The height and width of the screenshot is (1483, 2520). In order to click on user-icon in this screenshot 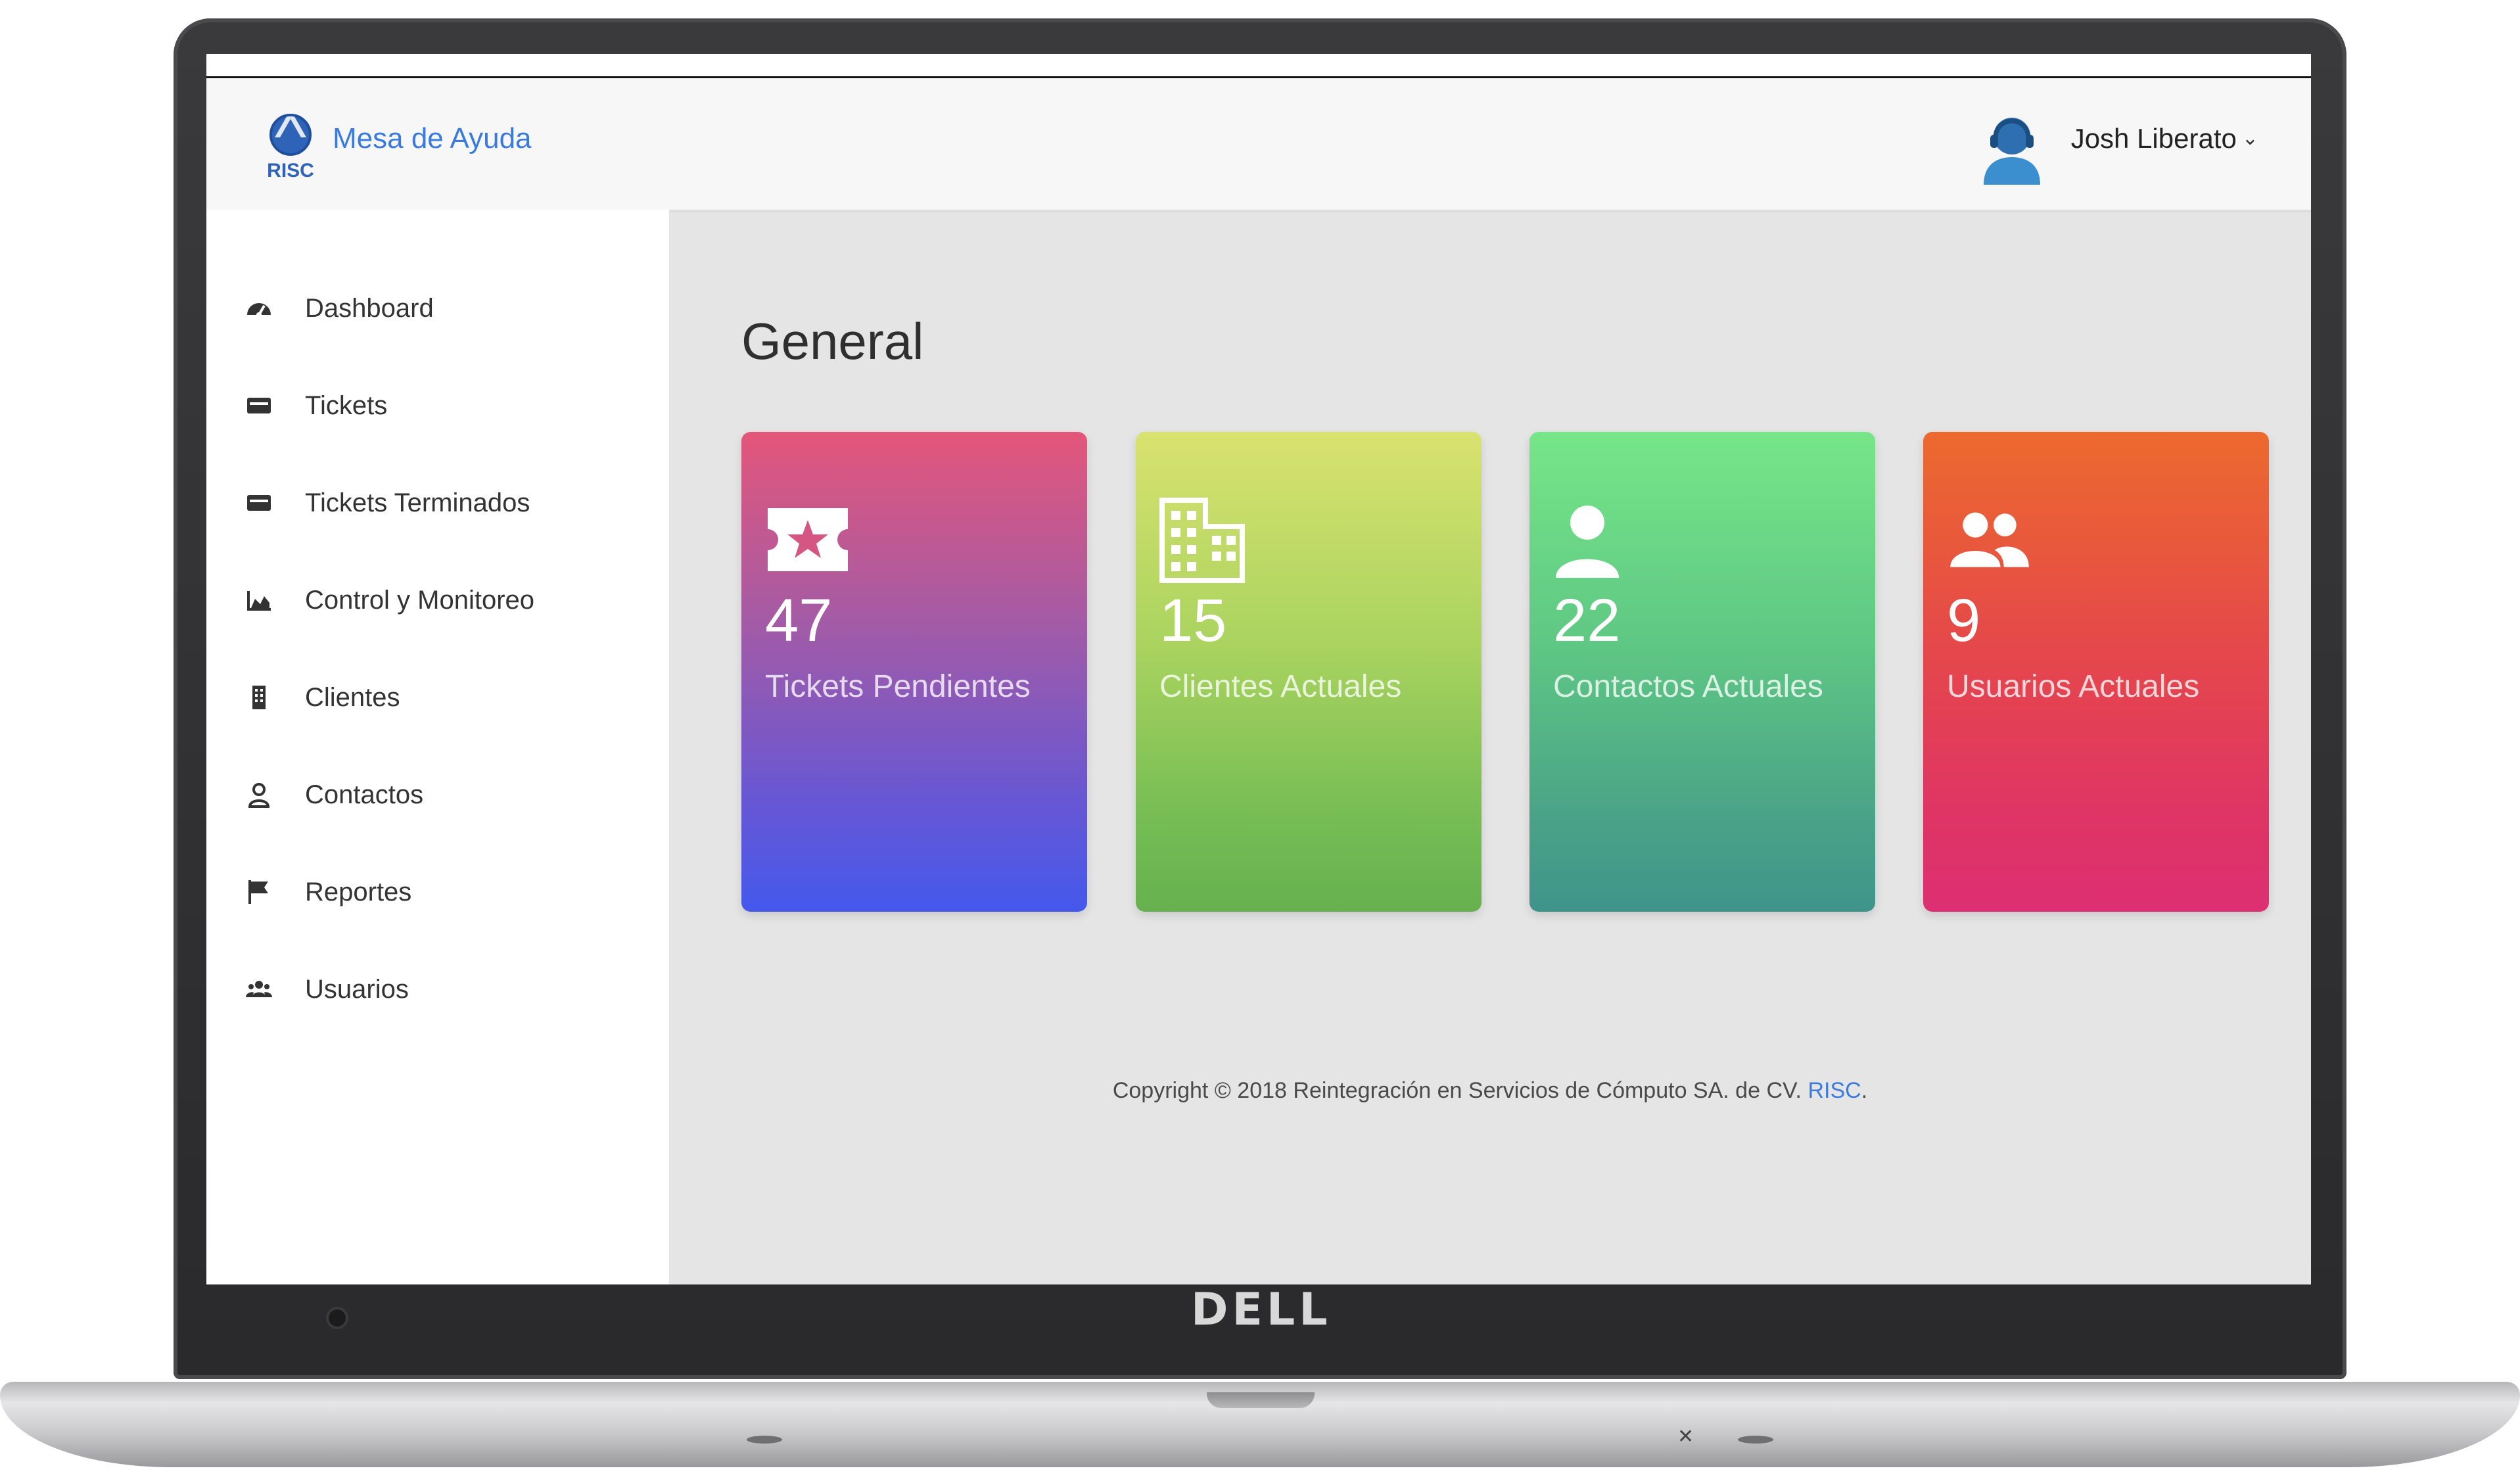, I will do `click(1587, 542)`.